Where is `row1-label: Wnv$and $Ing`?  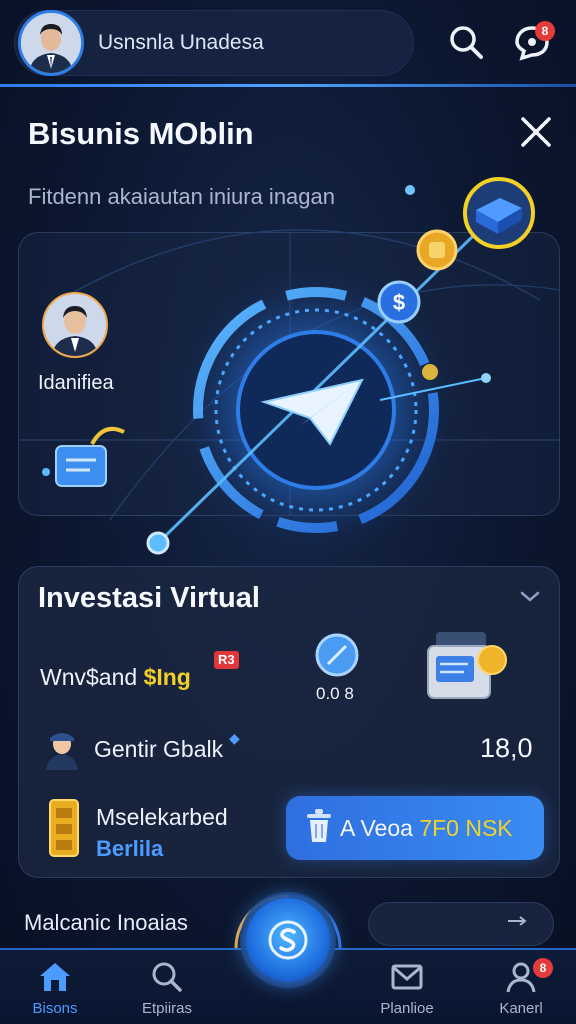
row1-label: Wnv$and $Ing is located at coordinates (115, 677).